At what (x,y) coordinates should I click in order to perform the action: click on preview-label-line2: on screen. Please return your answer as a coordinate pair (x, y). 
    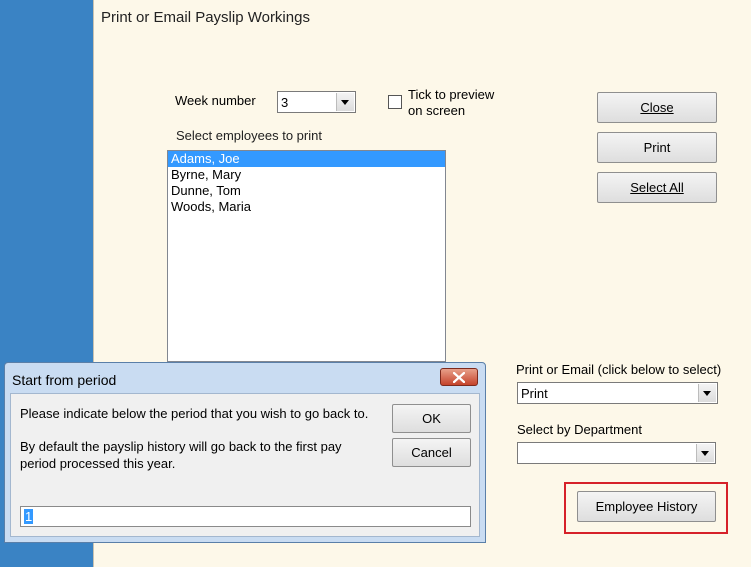
    Looking at the image, I should click on (437, 110).